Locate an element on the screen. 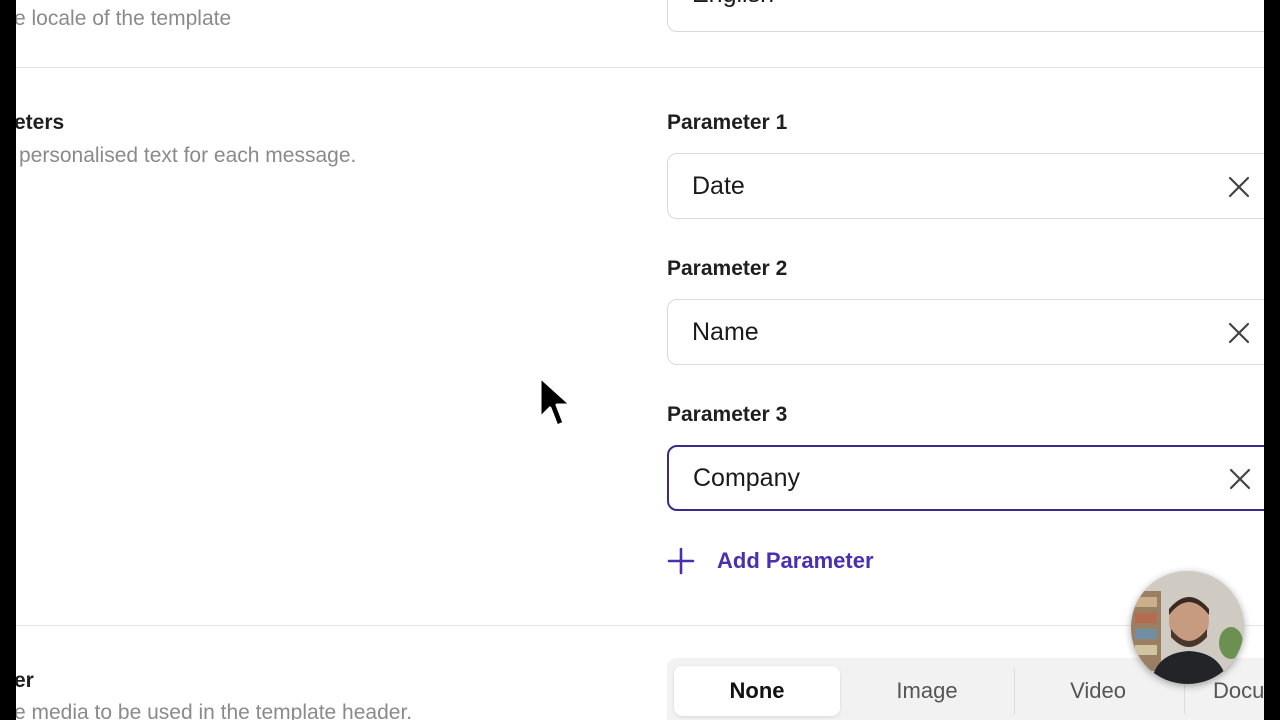  screen-left-edge is located at coordinates (8, 360).